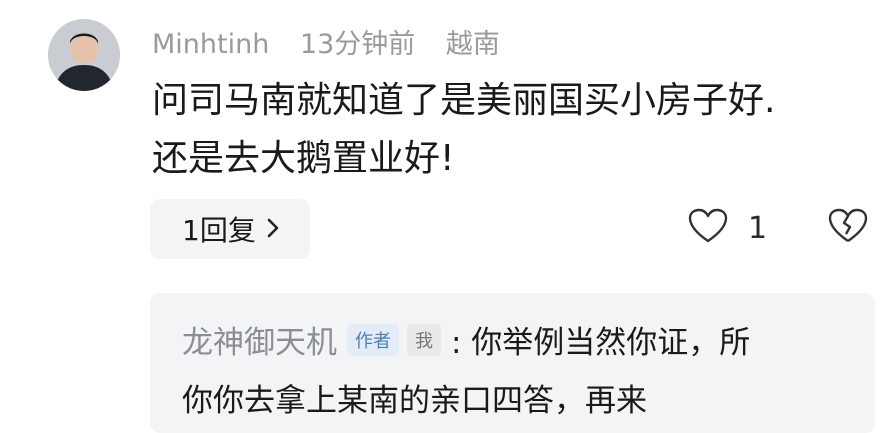  I want to click on dislike-button, so click(848, 228).